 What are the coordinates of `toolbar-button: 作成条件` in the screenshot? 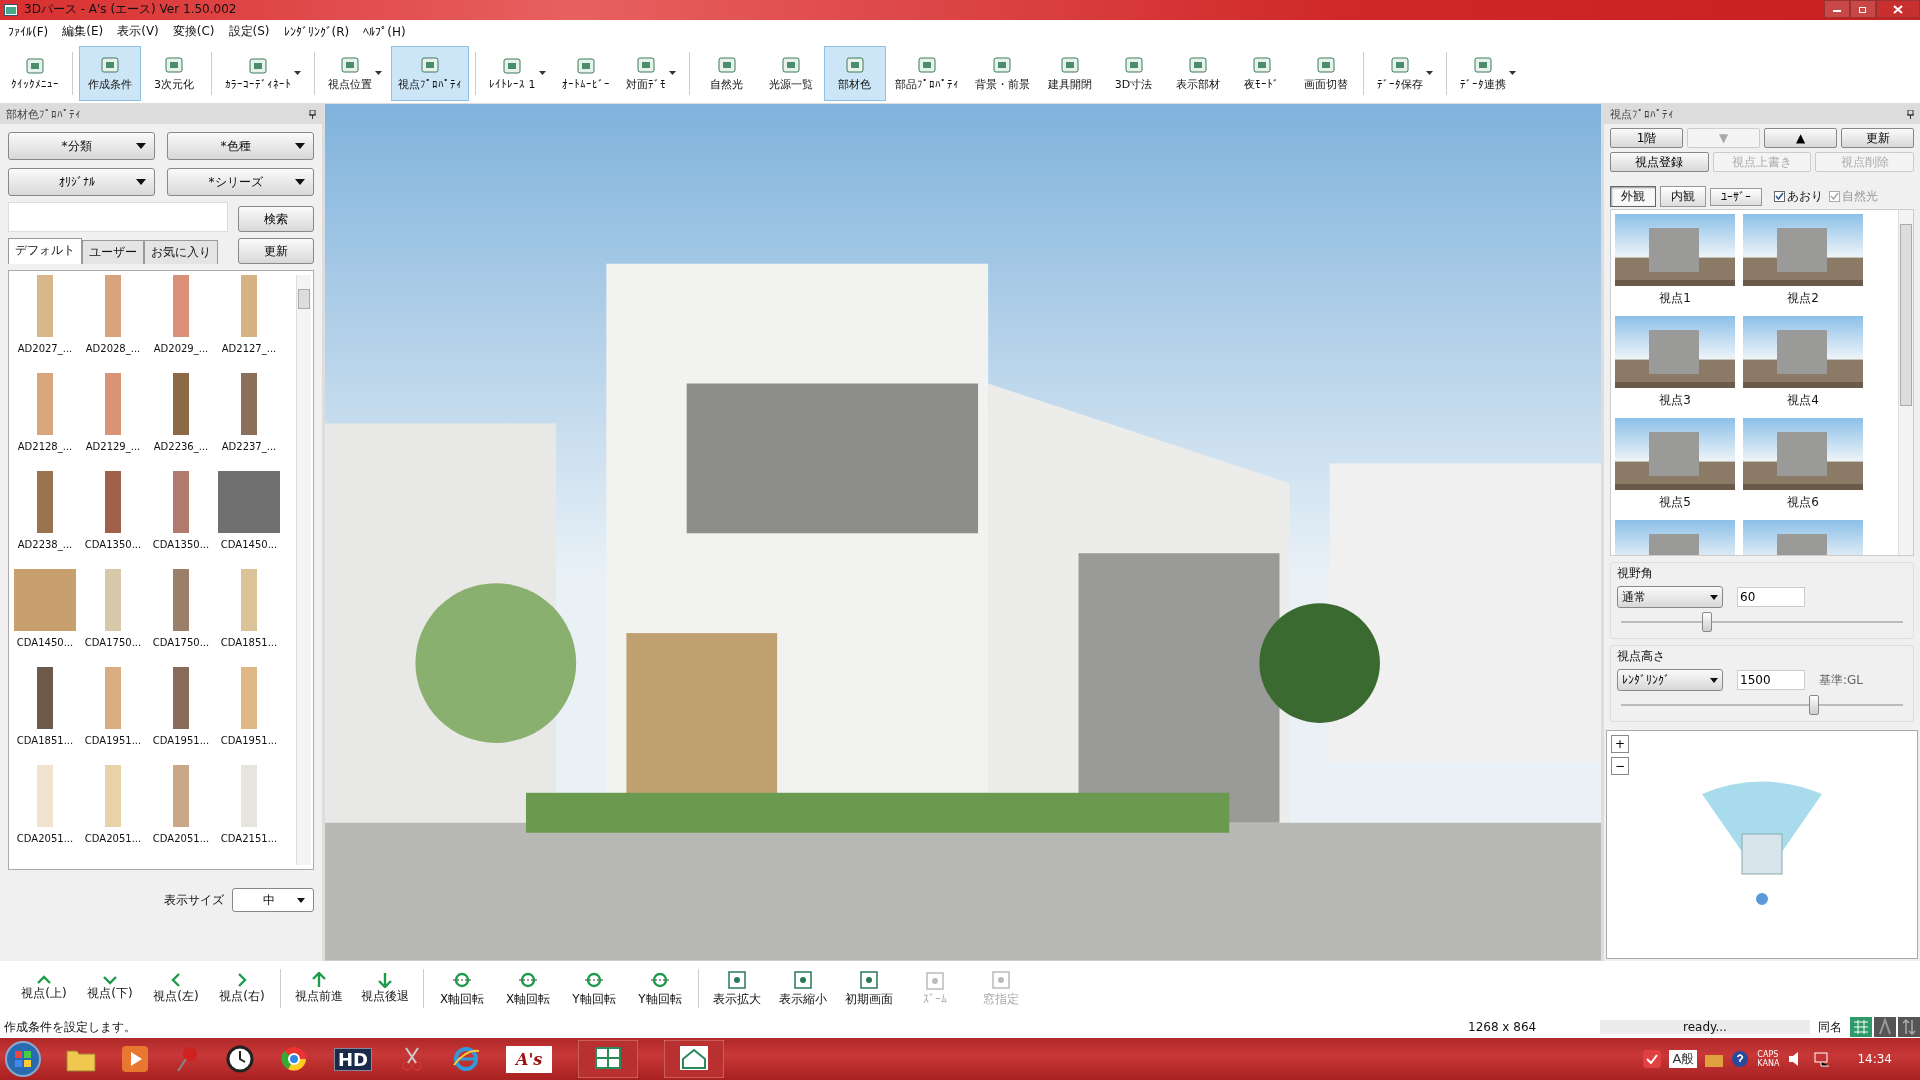 It's located at (110, 73).